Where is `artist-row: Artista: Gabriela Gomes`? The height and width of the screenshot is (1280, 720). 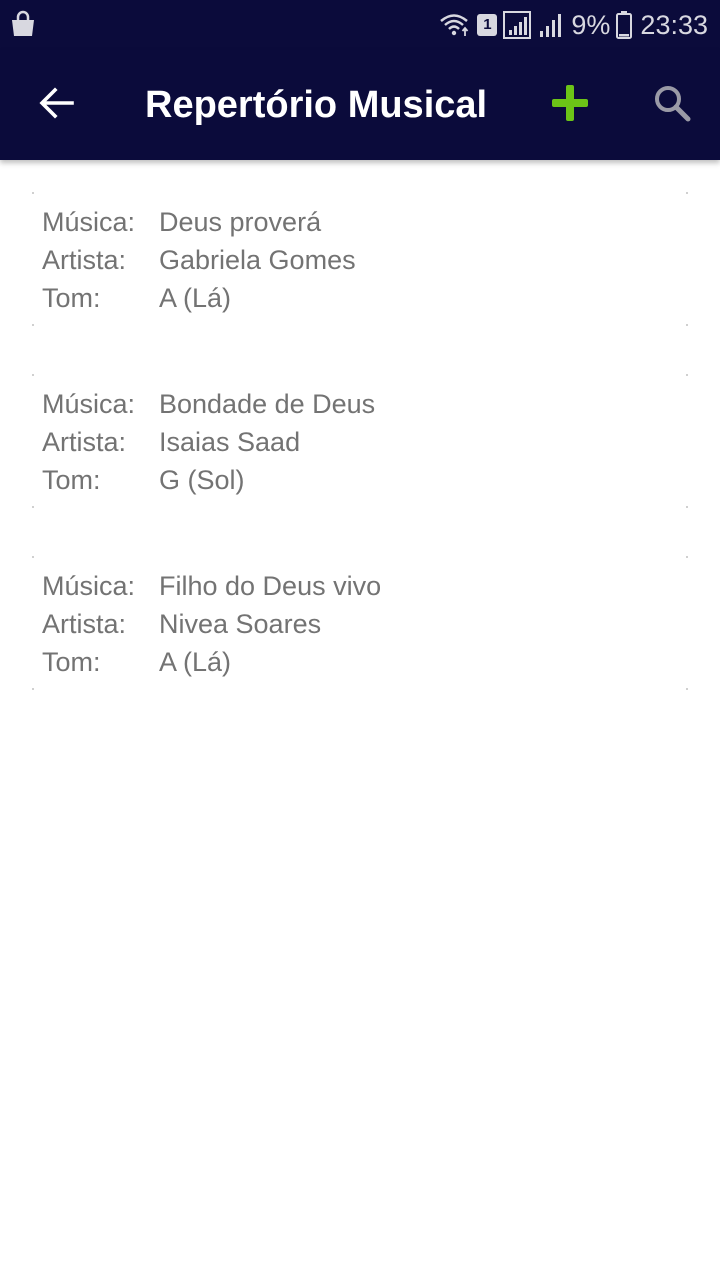
artist-row: Artista: Gabriela Gomes is located at coordinates (199, 260).